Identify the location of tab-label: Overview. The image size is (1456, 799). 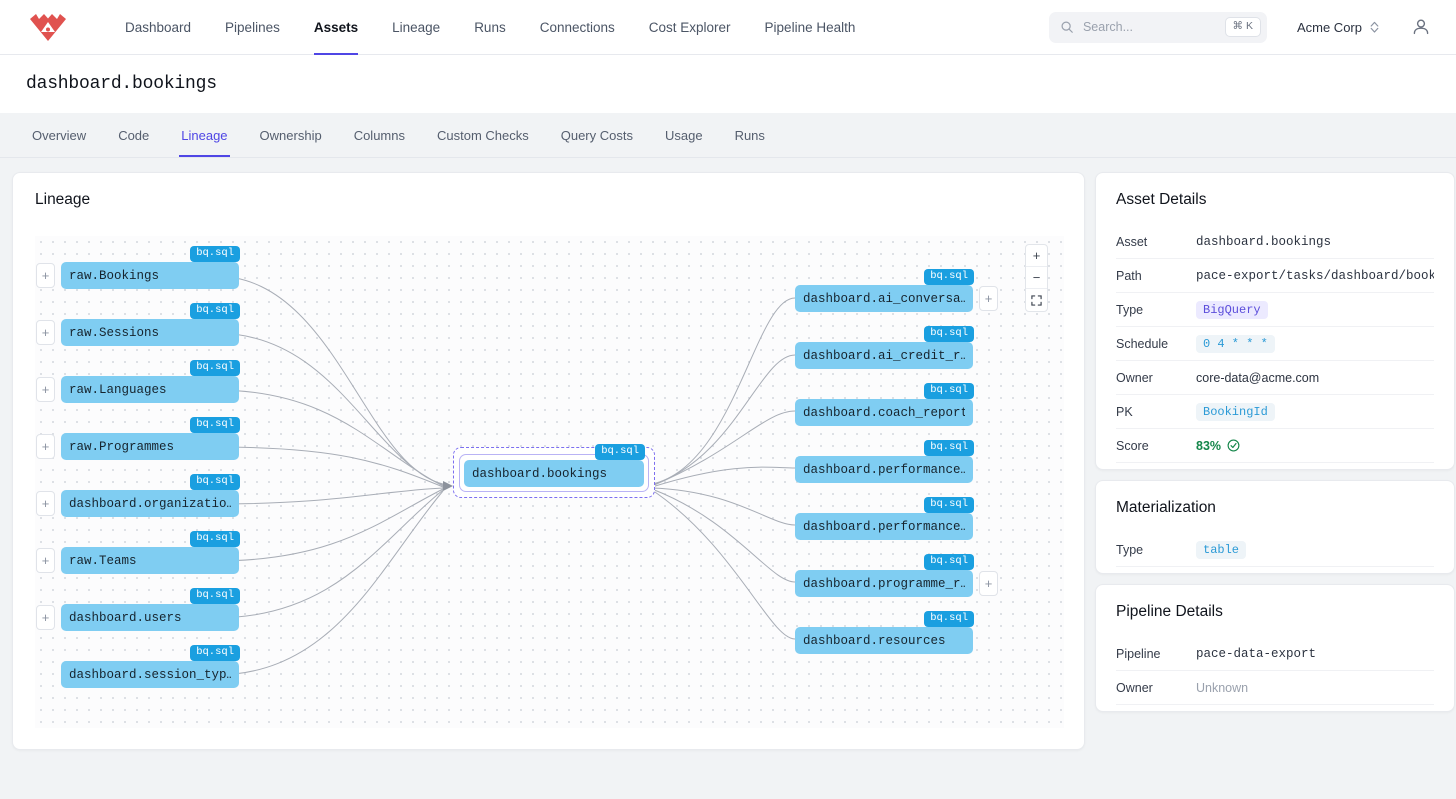
(59, 135).